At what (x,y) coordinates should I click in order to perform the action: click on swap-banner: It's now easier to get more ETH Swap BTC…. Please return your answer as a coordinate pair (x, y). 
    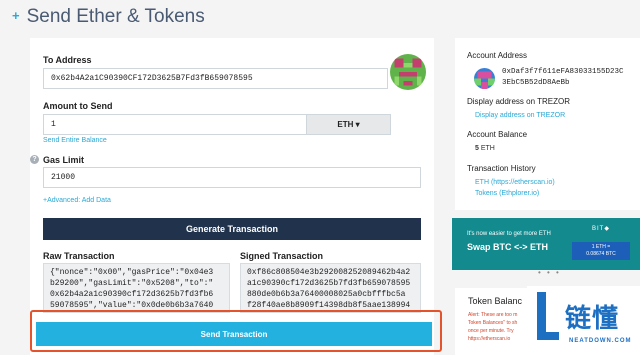
    Looking at the image, I should click on (546, 244).